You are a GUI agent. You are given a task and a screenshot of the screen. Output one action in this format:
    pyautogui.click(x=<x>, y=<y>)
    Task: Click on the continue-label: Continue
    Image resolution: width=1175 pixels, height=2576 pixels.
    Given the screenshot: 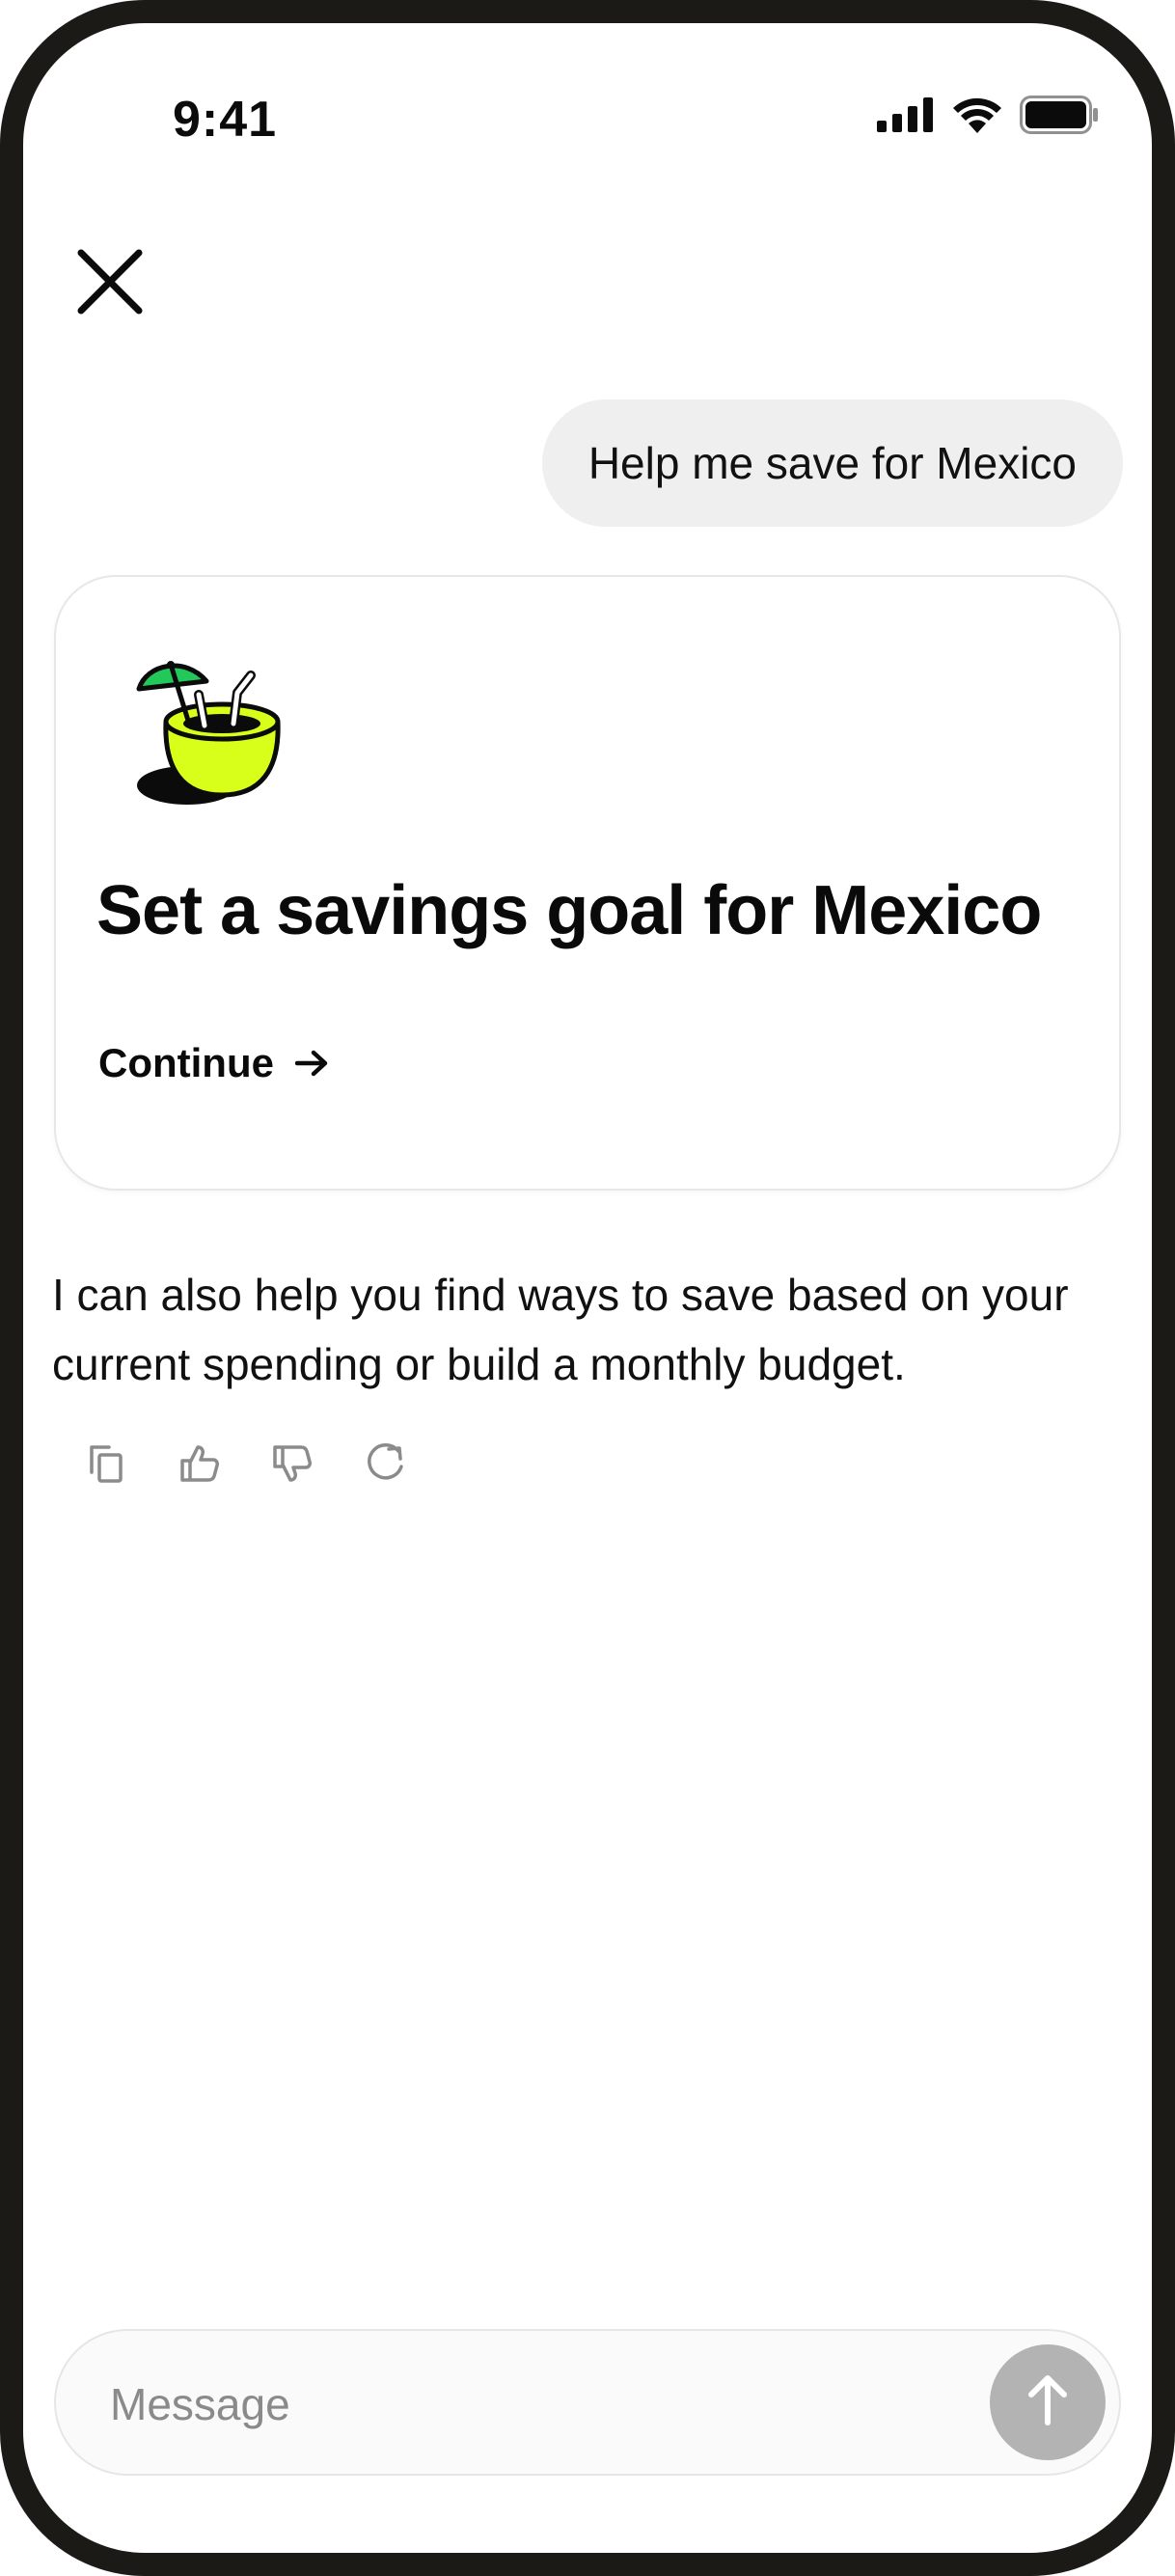 What is the action you would take?
    pyautogui.click(x=186, y=1062)
    